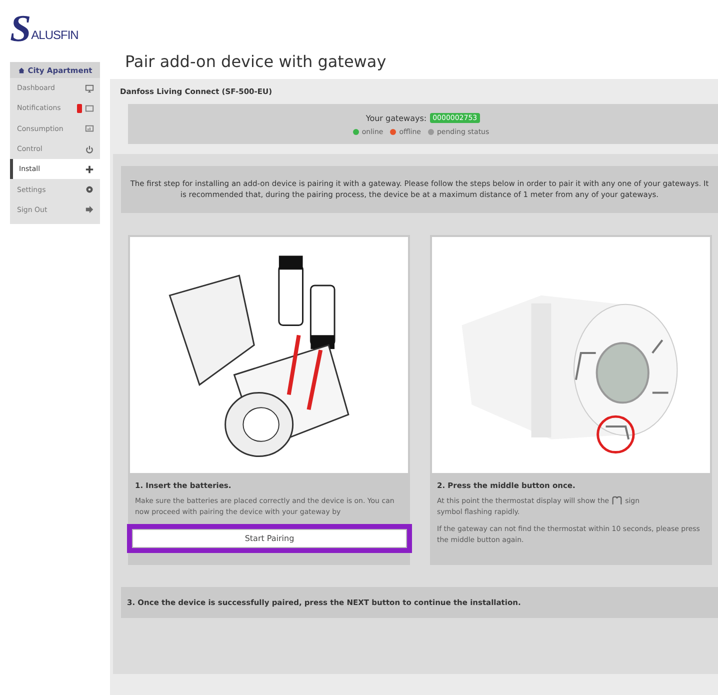 This screenshot has height=695, width=718. I want to click on logo-letter: S, so click(21, 29).